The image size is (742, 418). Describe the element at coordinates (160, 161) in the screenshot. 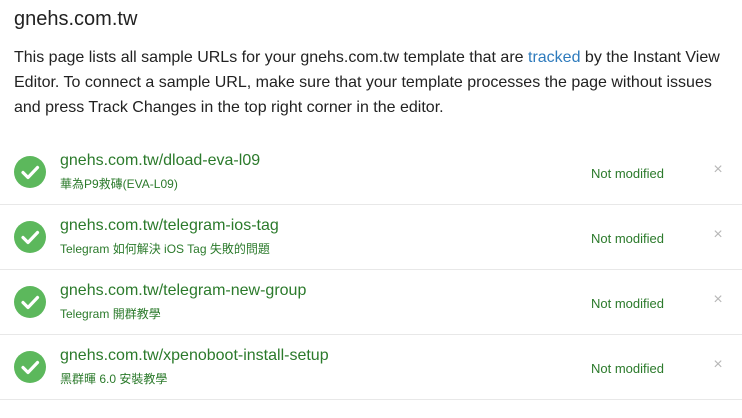

I see `sample-url-link: gnehs.com.tw/dload-eva-l09` at that location.